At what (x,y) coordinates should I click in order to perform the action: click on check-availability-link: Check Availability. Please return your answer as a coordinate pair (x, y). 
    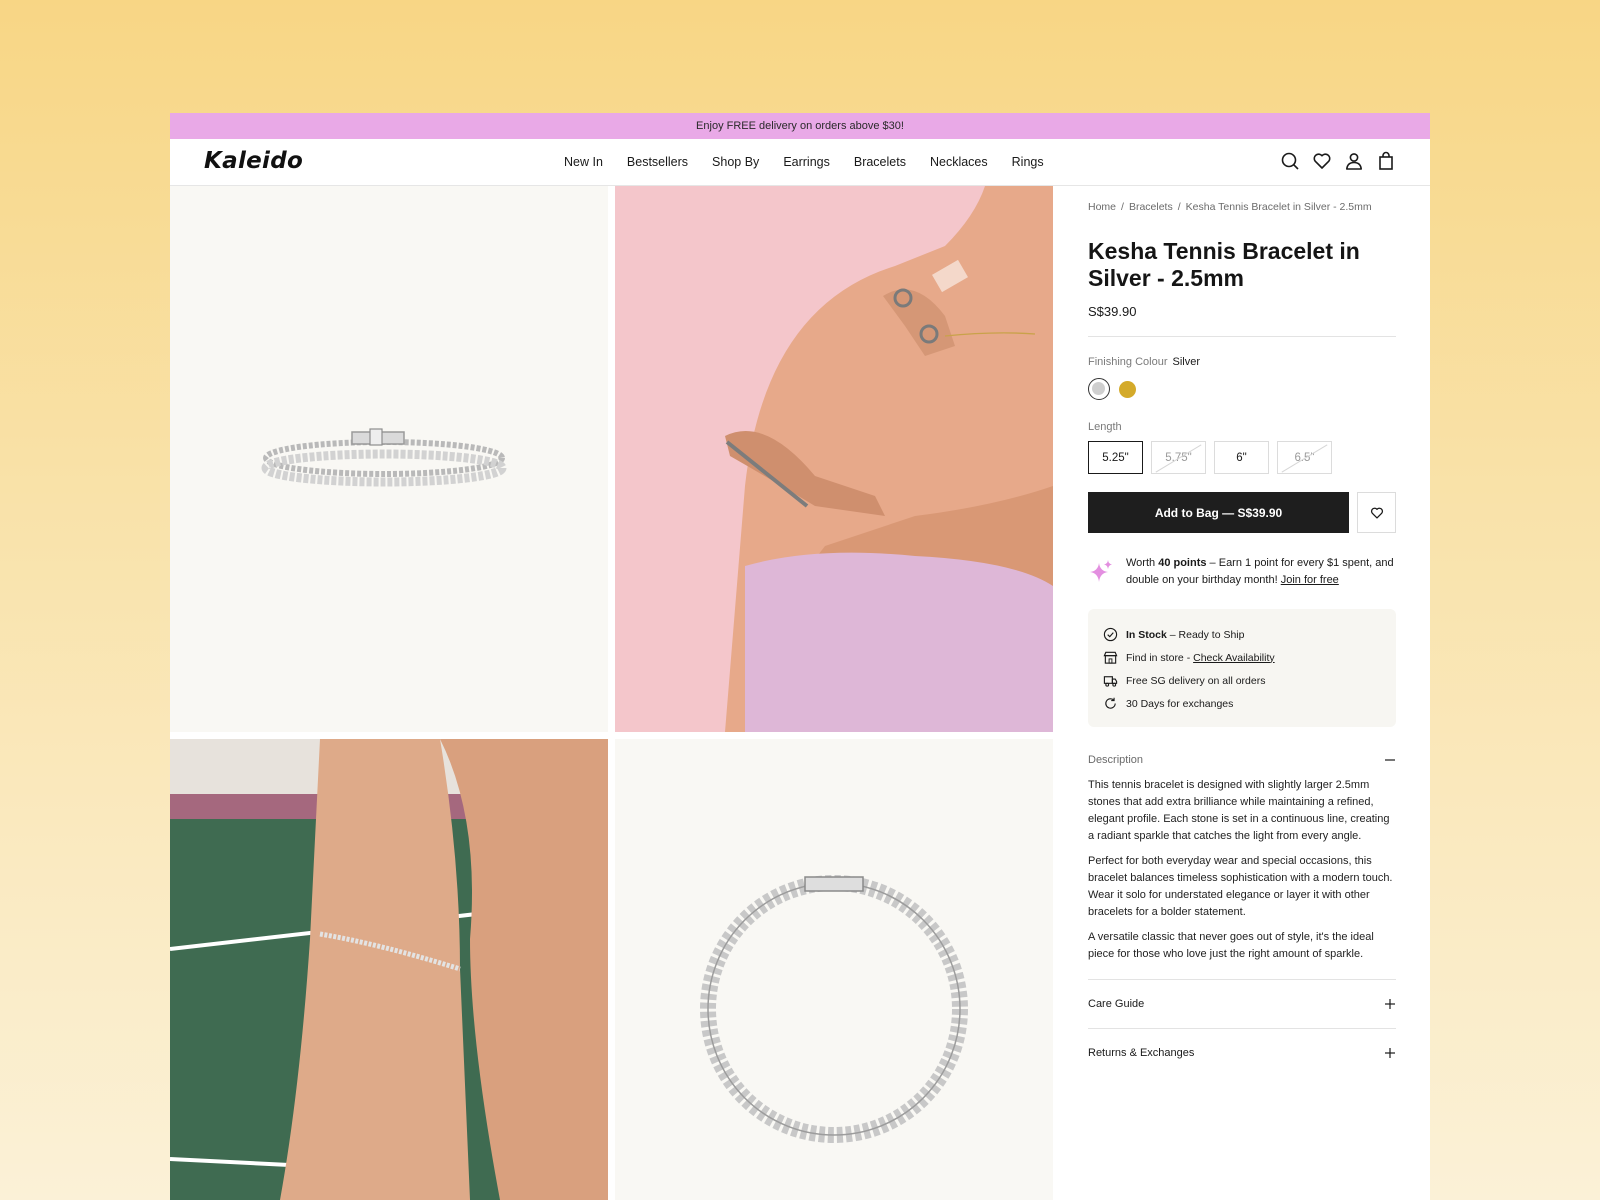
    Looking at the image, I should click on (1234, 658).